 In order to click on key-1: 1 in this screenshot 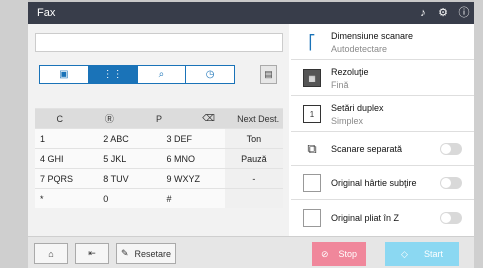, I will do `click(67, 138)`.